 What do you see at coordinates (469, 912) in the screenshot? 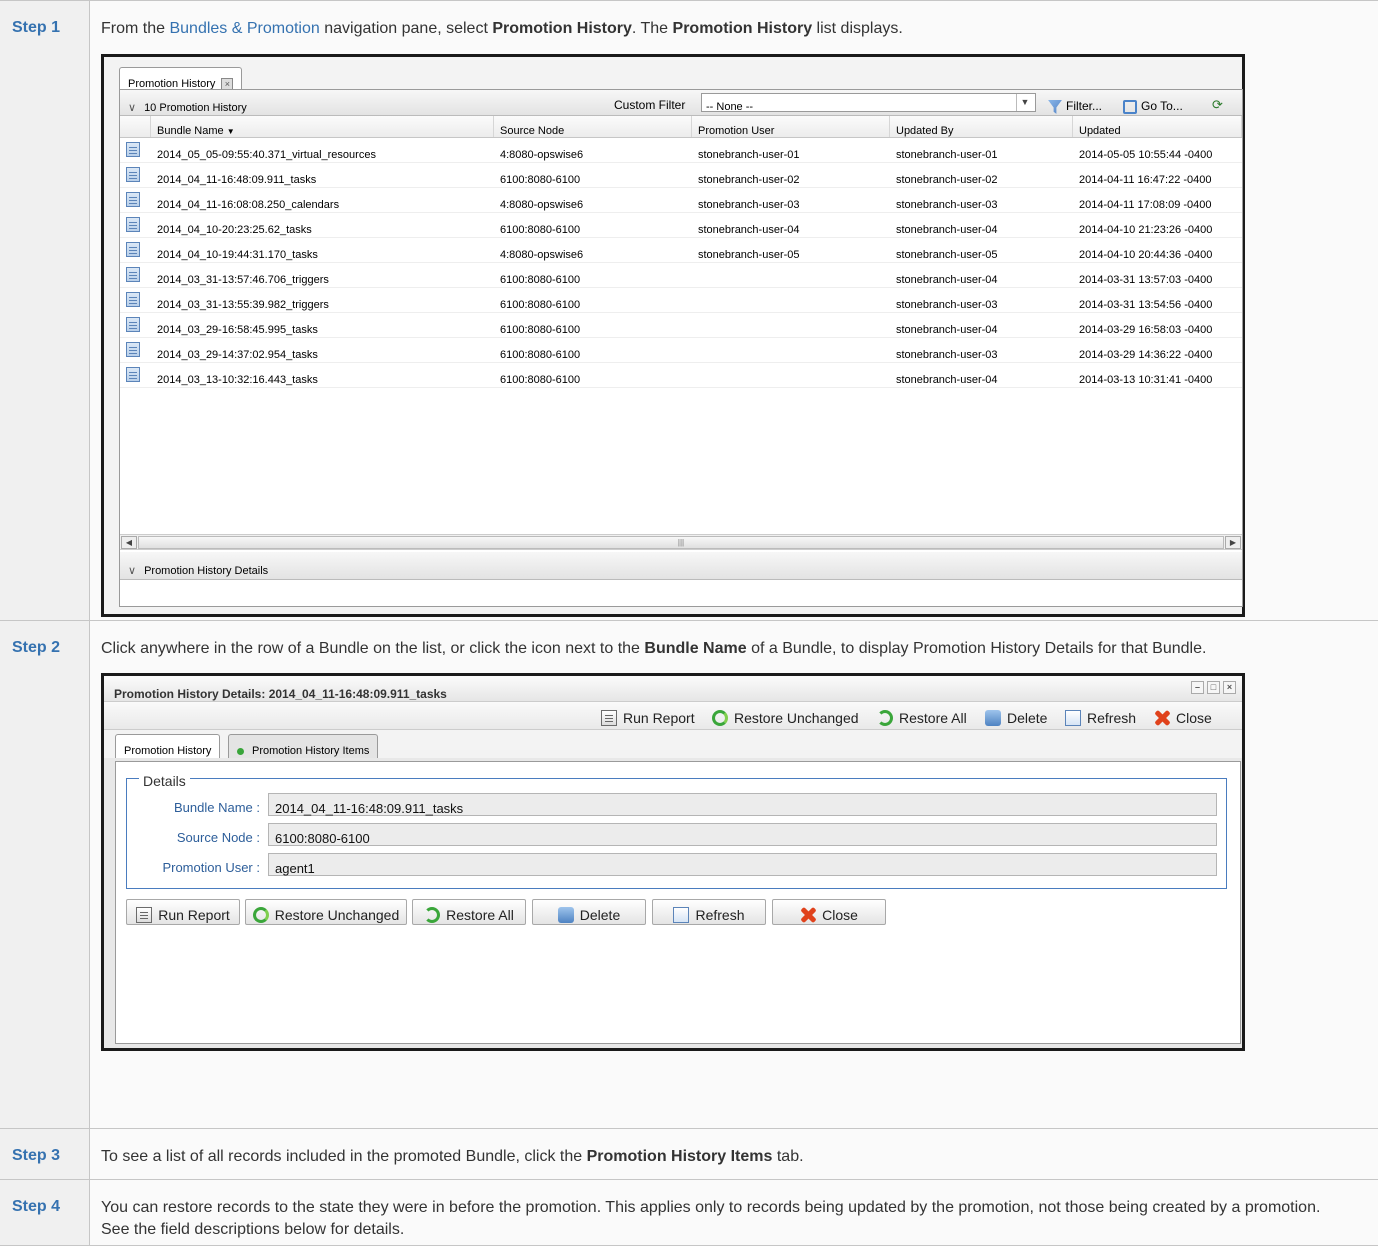
I see `restore-all-button: Restore All` at bounding box center [469, 912].